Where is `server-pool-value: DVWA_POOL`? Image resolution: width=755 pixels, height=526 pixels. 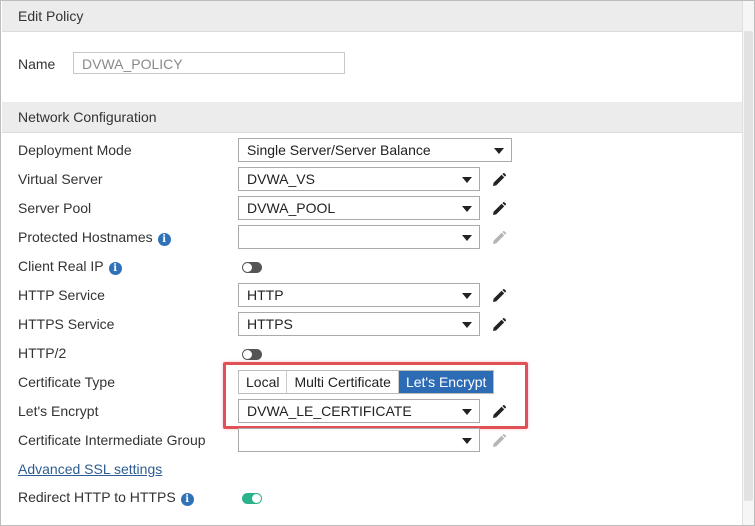 server-pool-value: DVWA_POOL is located at coordinates (291, 208).